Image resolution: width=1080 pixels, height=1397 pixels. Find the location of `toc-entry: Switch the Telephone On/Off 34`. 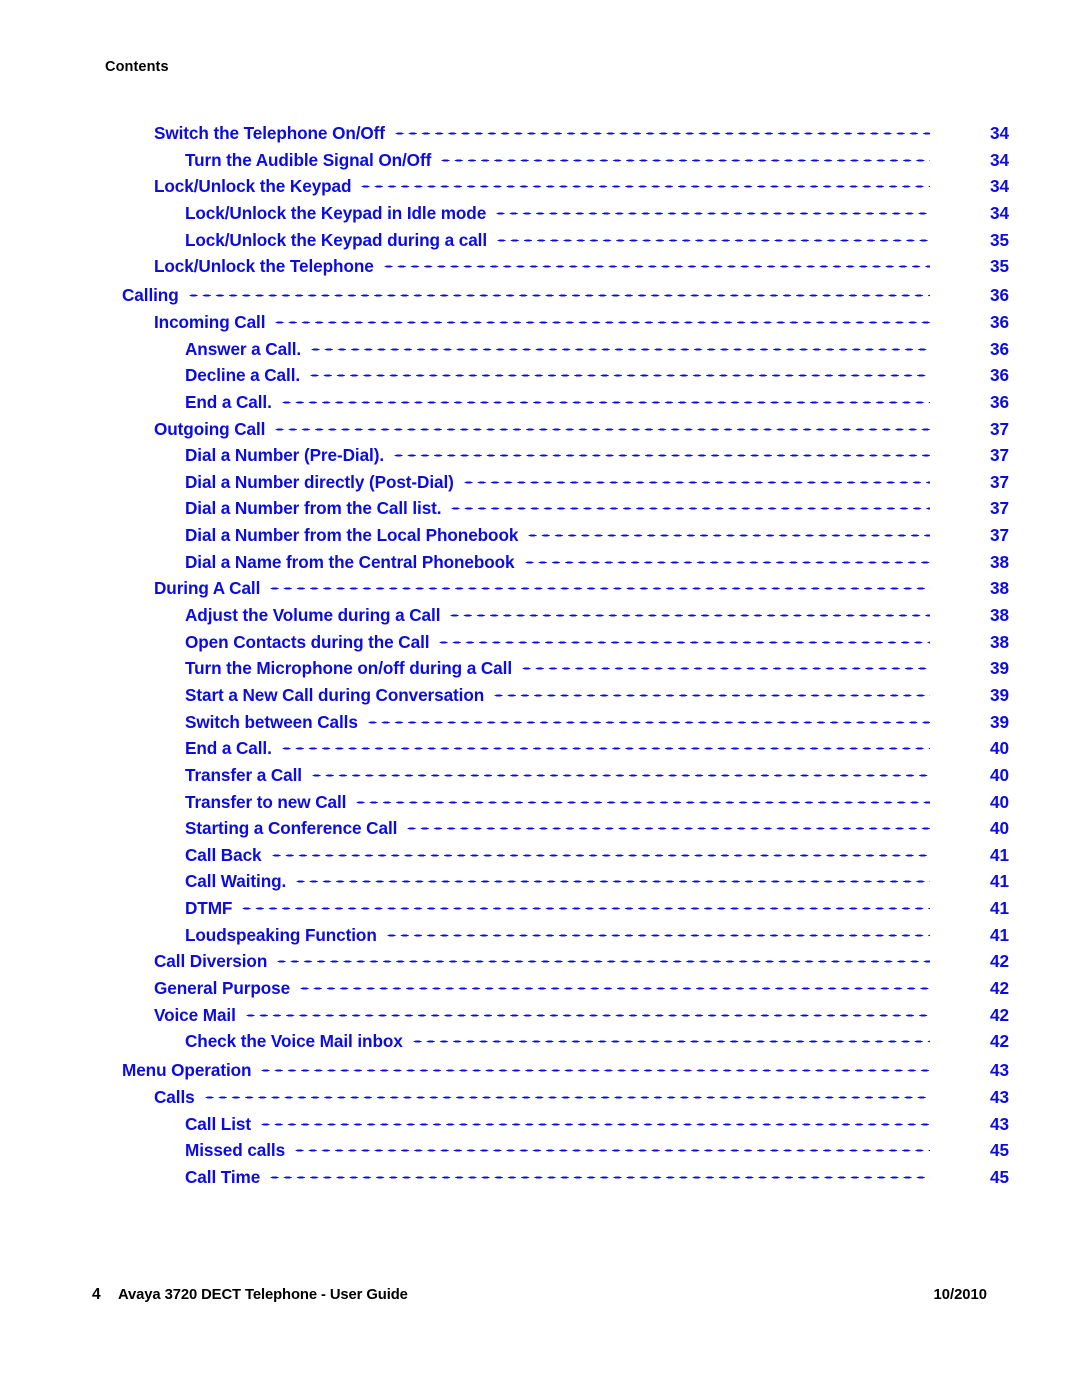

toc-entry: Switch the Telephone On/Off 34 is located at coordinates (540, 133).